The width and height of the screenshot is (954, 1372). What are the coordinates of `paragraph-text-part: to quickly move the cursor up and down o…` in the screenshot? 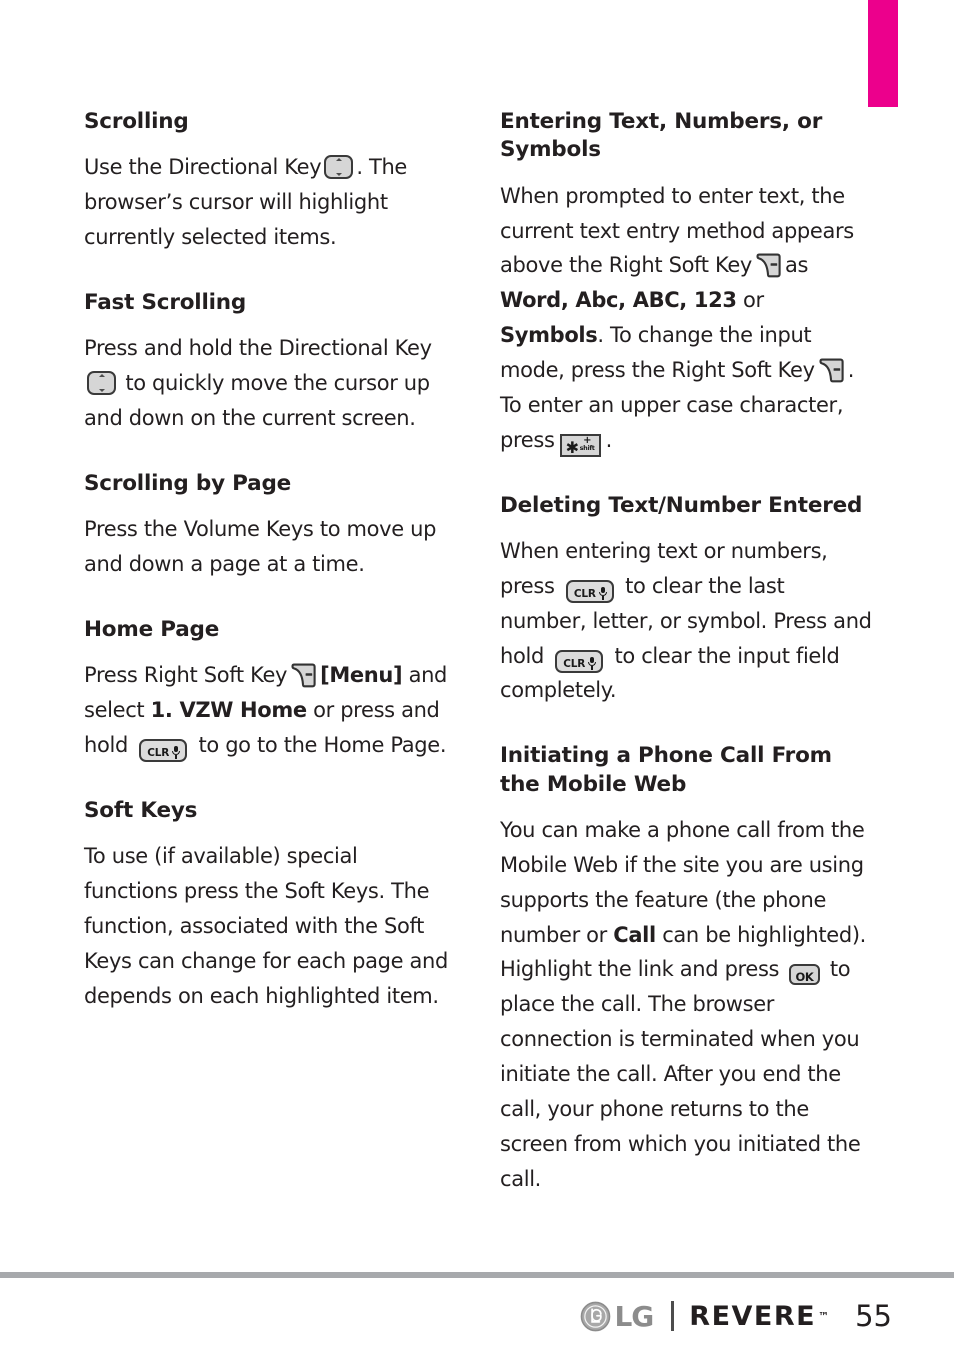 It's located at (257, 401).